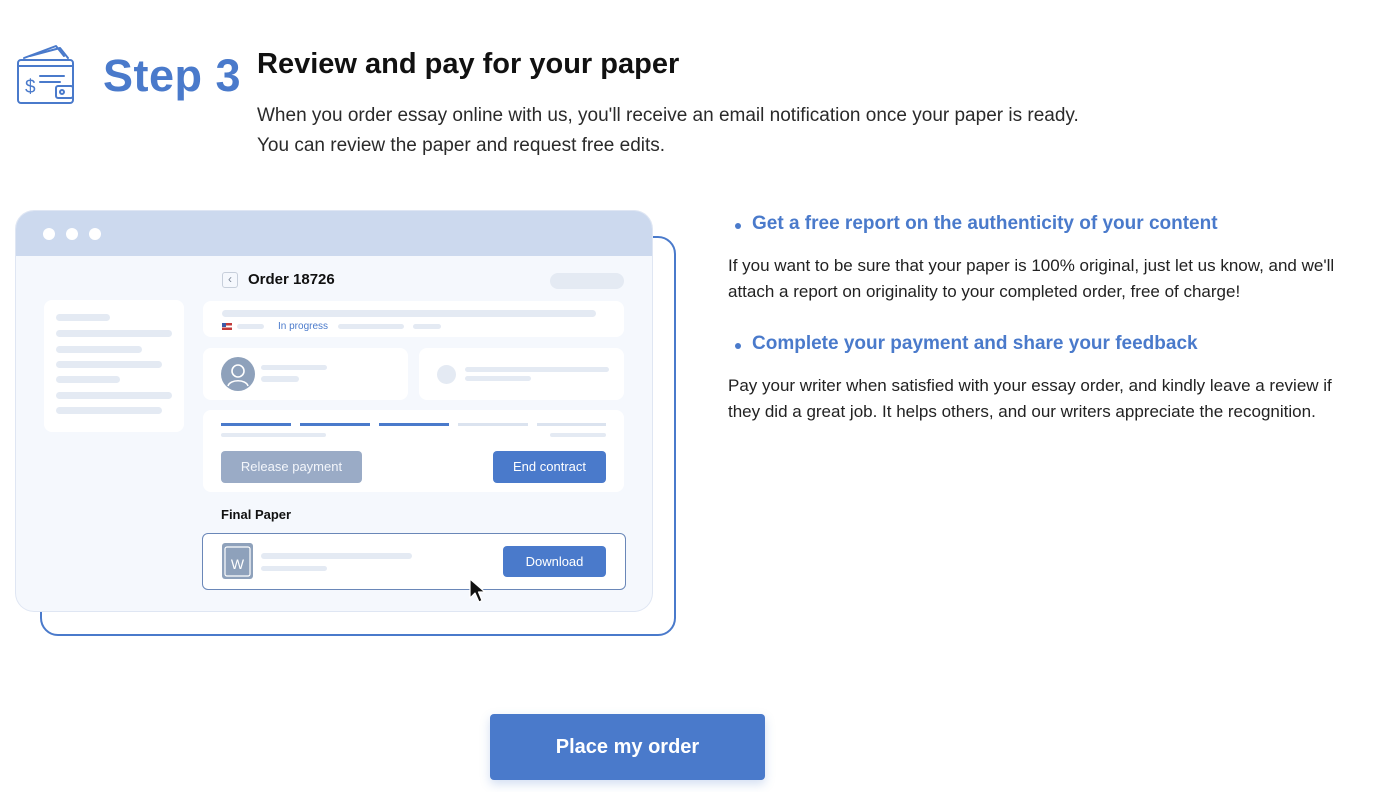 This screenshot has height=792, width=1373. What do you see at coordinates (413, 319) in the screenshot?
I see `status-card` at bounding box center [413, 319].